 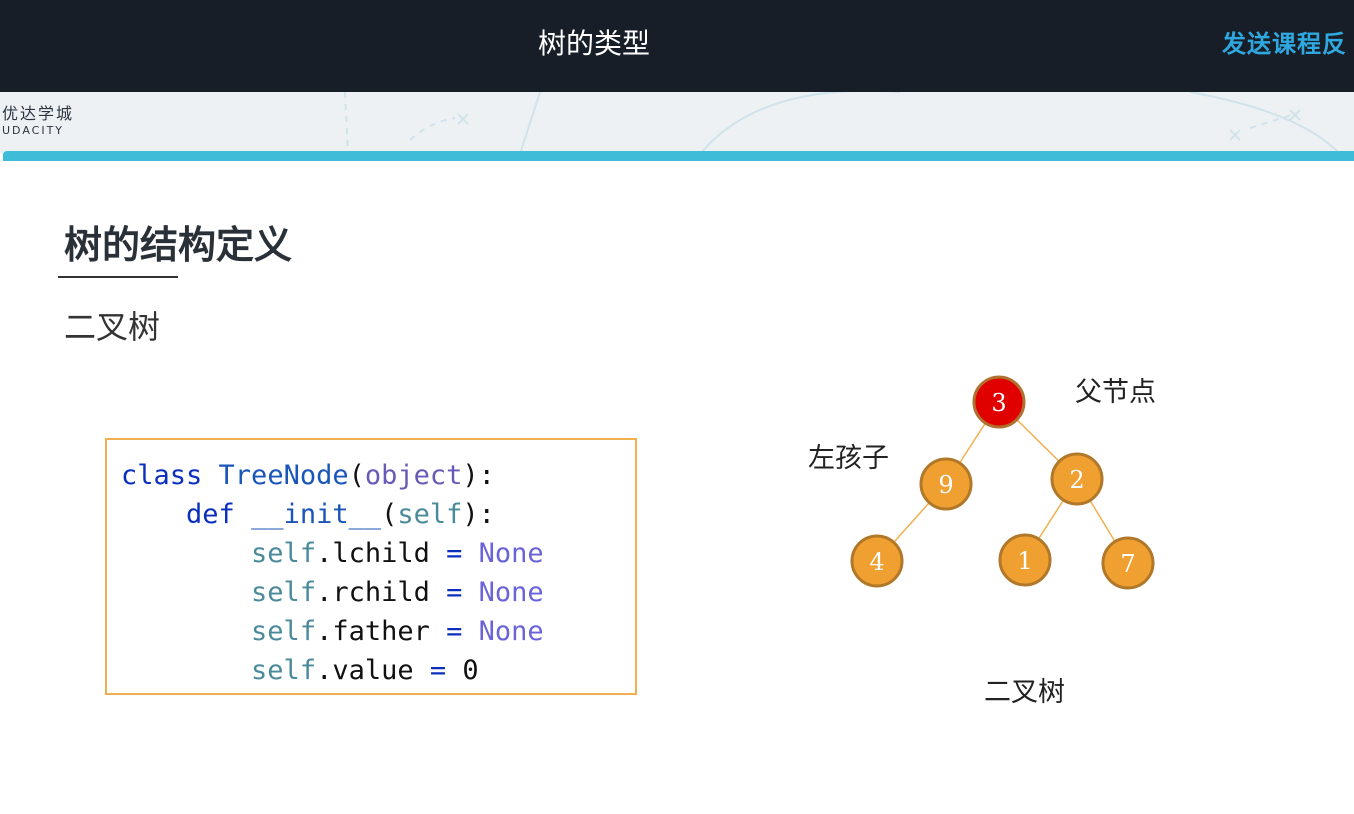 I want to click on tree-node-value: 1, so click(x=1024, y=561).